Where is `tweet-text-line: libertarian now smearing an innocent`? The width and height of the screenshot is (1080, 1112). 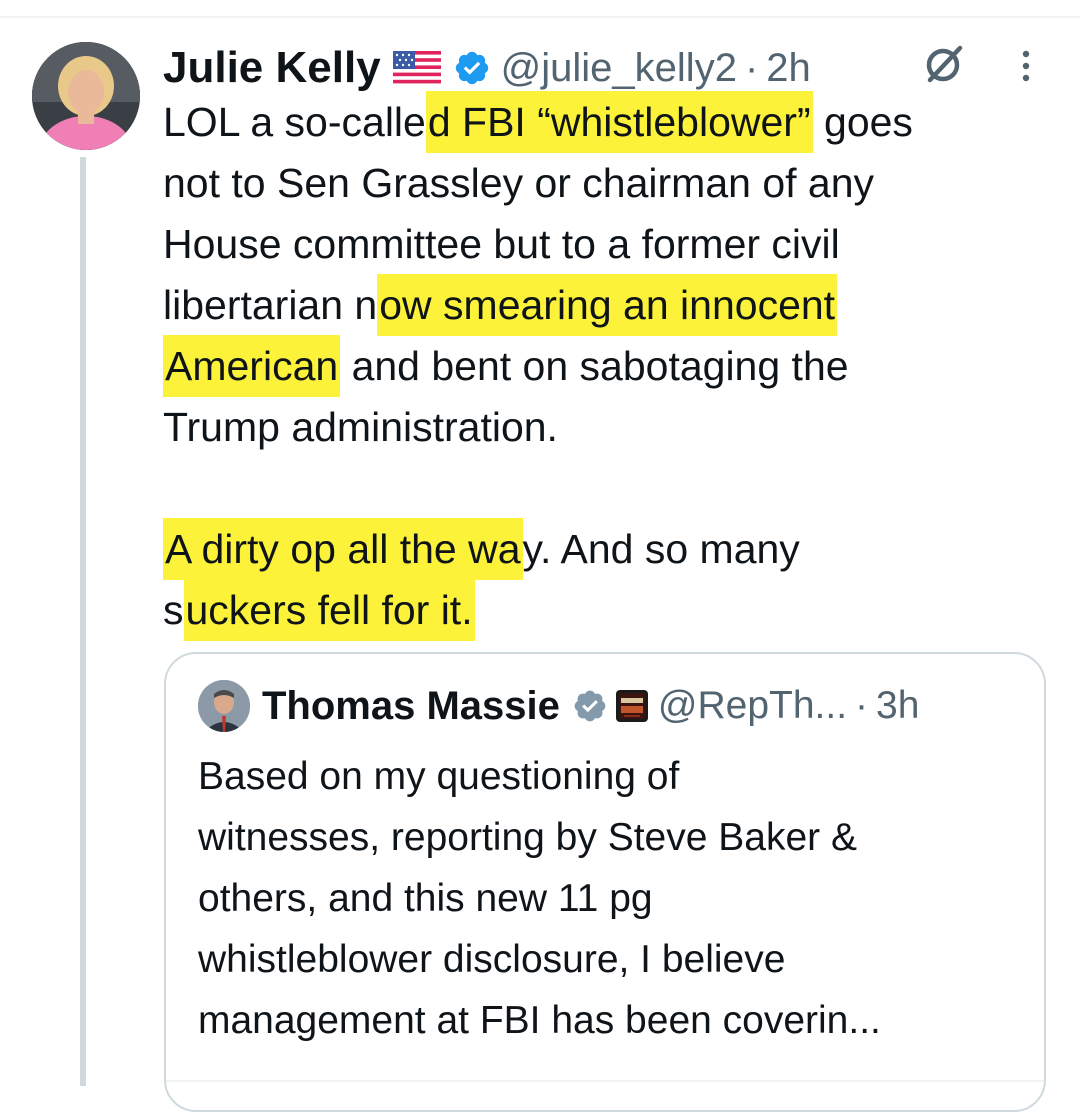 tweet-text-line: libertarian now smearing an innocent is located at coordinates (613, 305).